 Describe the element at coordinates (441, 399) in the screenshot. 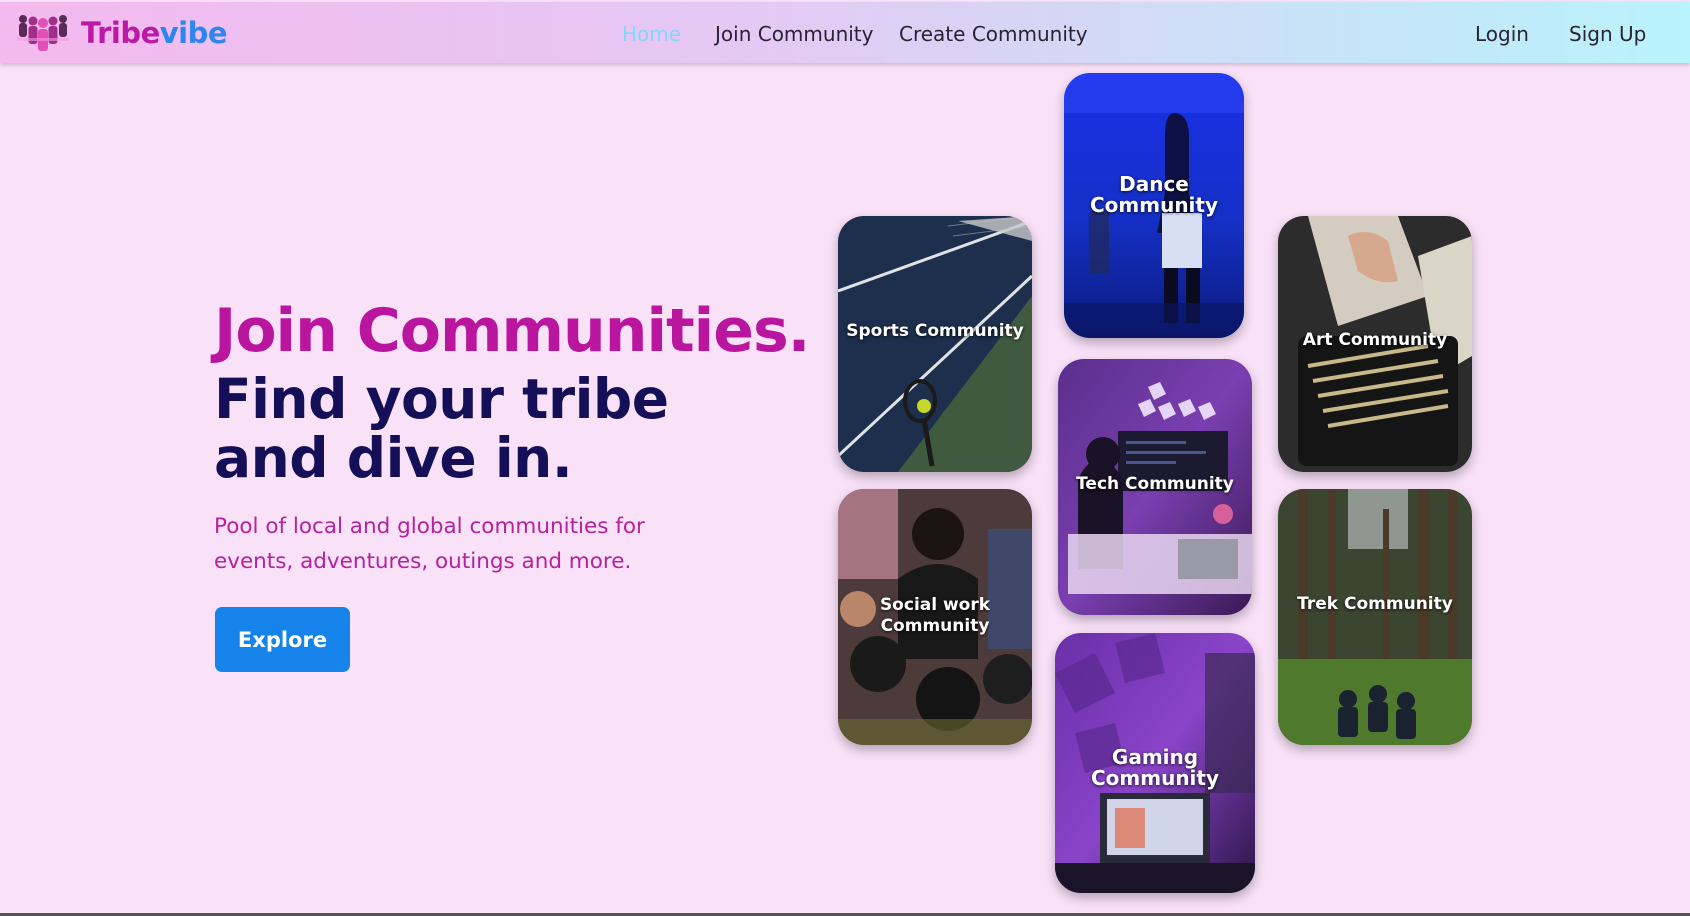

I see `hero-subtitle-line1: Find your tribe` at that location.